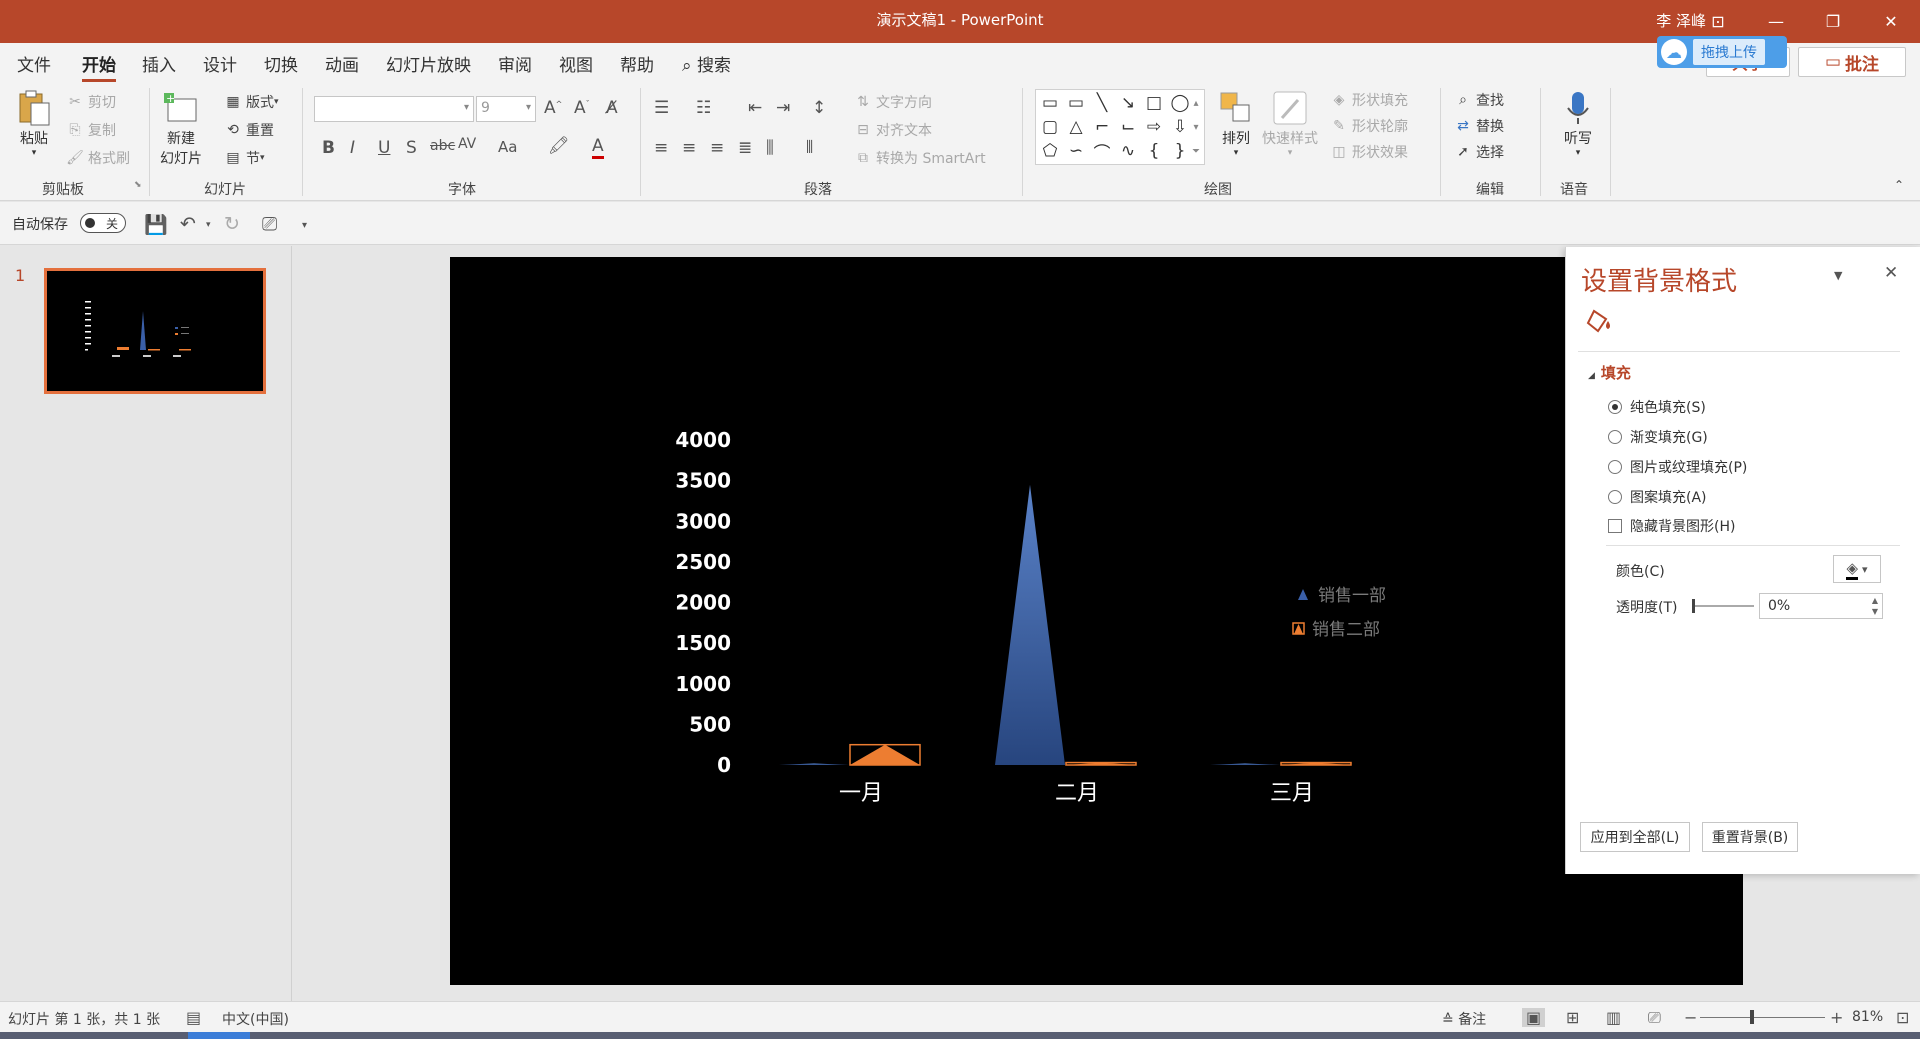 Image resolution: width=1920 pixels, height=1039 pixels. Describe the element at coordinates (1050, 103) in the screenshot. I see `textbox-shape-icon: ▭` at that location.